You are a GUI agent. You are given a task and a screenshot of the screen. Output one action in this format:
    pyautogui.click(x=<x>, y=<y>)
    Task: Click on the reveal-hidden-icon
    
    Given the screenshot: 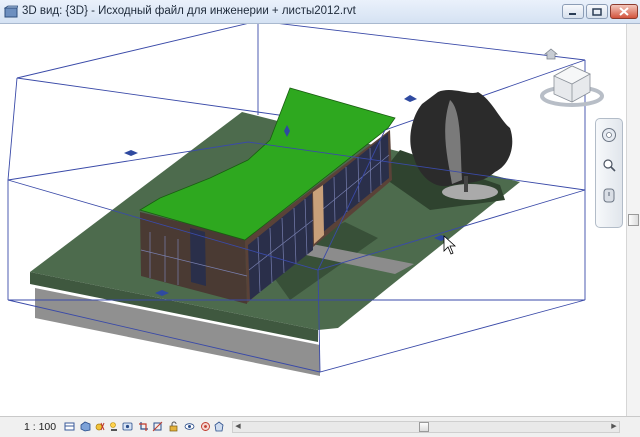 What is the action you would take?
    pyautogui.click(x=205, y=426)
    